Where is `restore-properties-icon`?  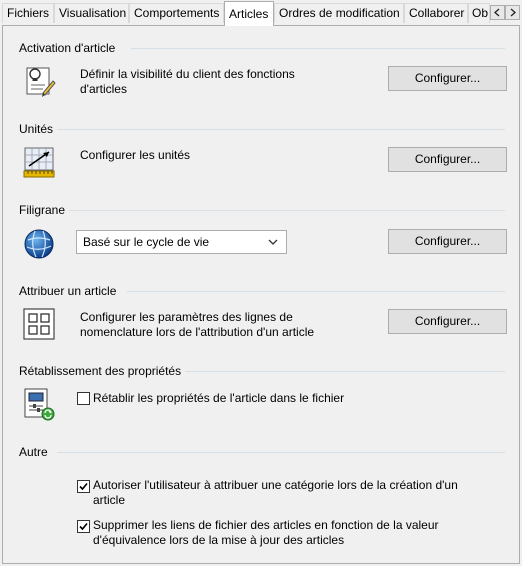
restore-properties-icon is located at coordinates (39, 404).